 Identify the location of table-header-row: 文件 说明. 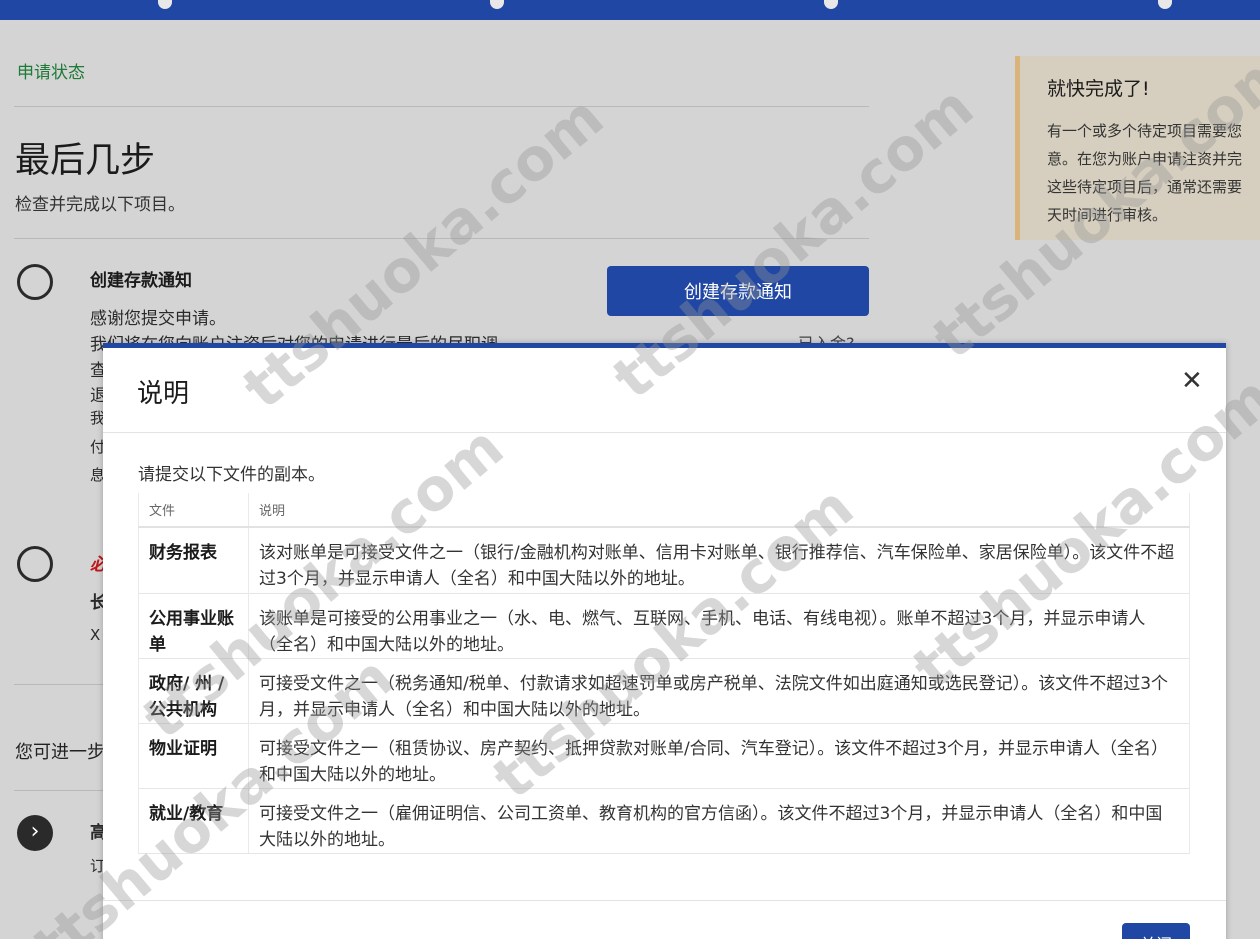
(664, 510).